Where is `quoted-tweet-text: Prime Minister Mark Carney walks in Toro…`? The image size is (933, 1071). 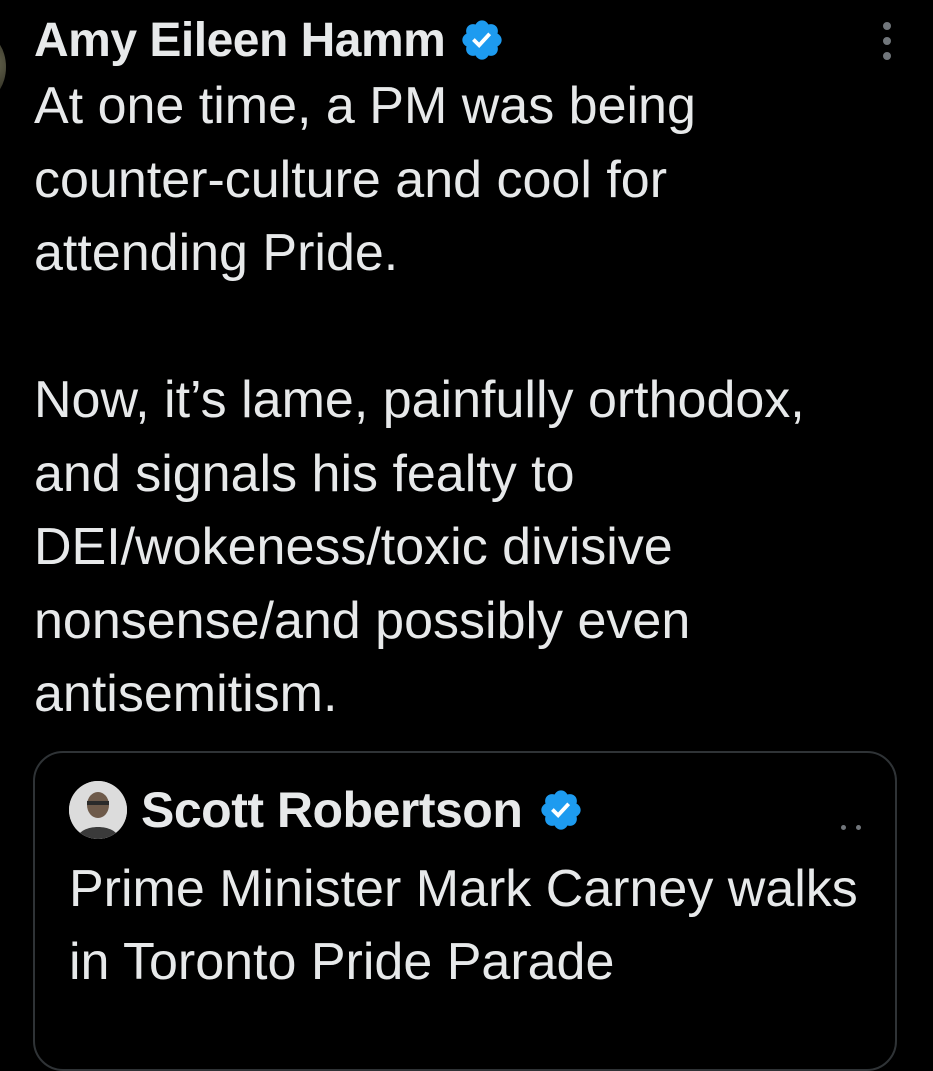 quoted-tweet-text: Prime Minister Mark Carney walks in Toro… is located at coordinates (463, 925).